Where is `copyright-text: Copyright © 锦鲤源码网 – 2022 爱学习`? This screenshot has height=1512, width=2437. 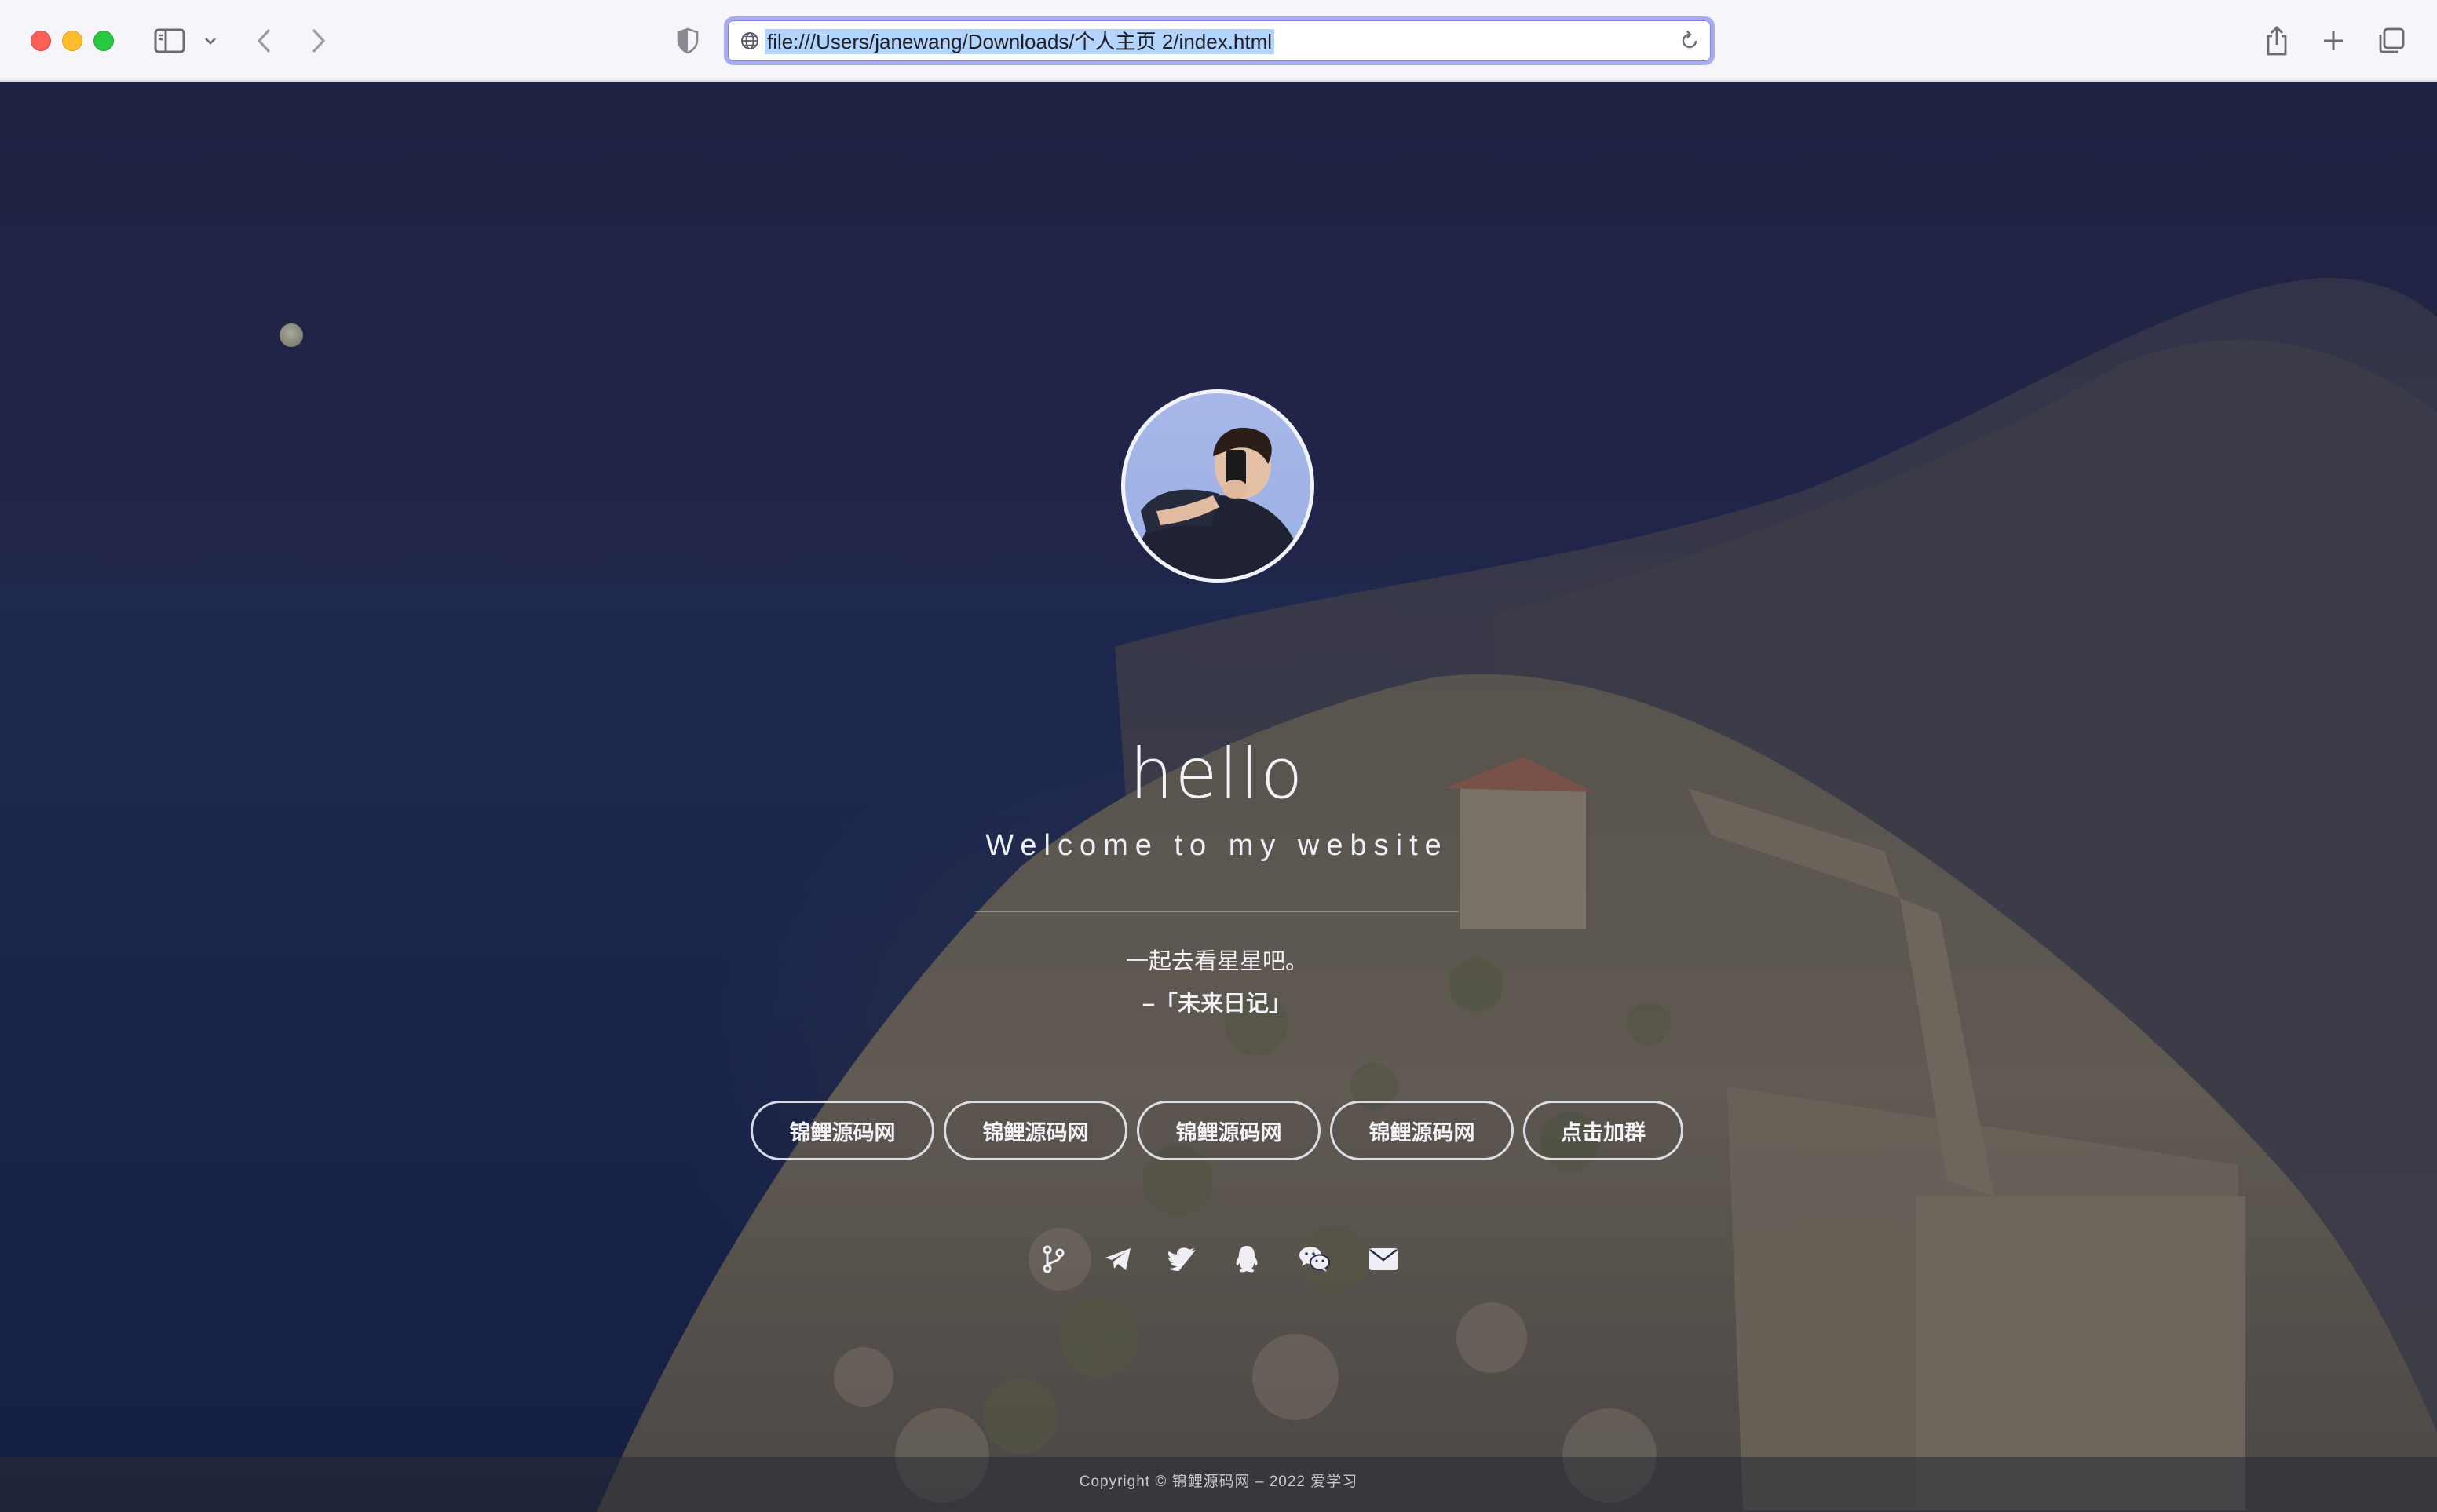 copyright-text: Copyright © 锦鲤源码网 – 2022 爱学习 is located at coordinates (1218, 1482).